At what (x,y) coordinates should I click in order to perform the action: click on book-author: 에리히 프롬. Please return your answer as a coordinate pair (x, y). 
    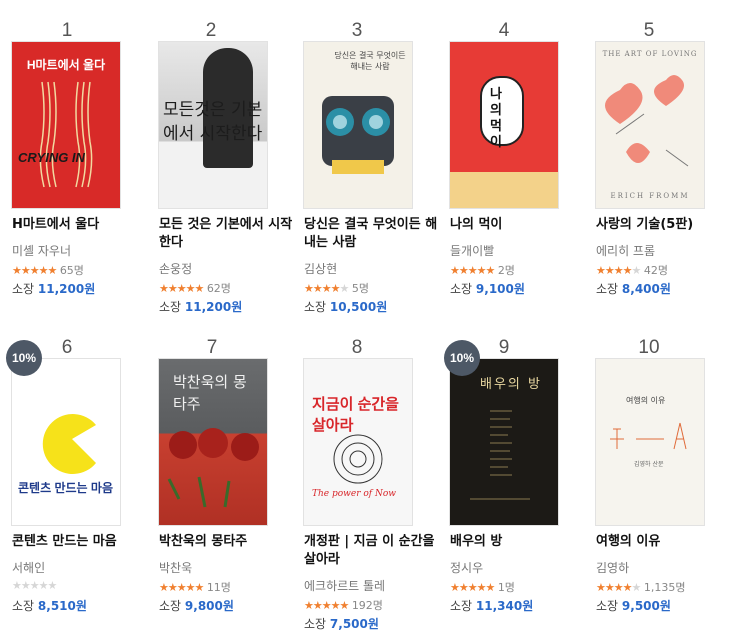
    Looking at the image, I should click on (625, 250).